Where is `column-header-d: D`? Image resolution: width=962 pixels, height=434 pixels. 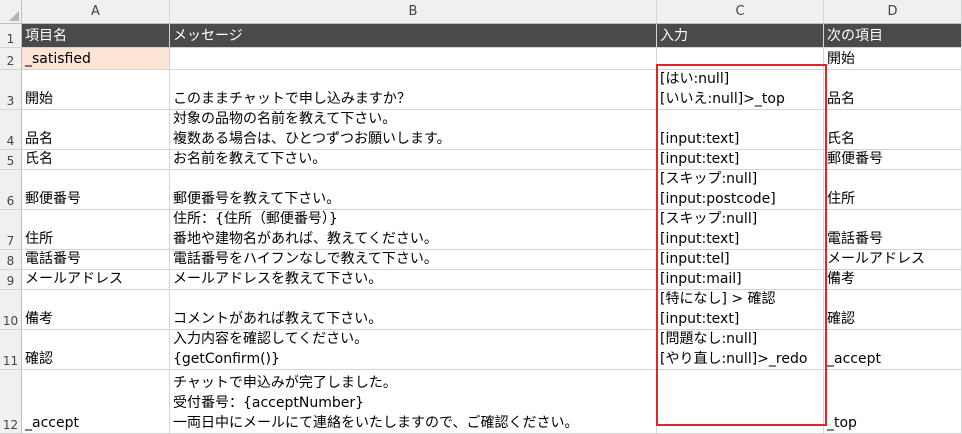
column-header-d: D is located at coordinates (893, 12).